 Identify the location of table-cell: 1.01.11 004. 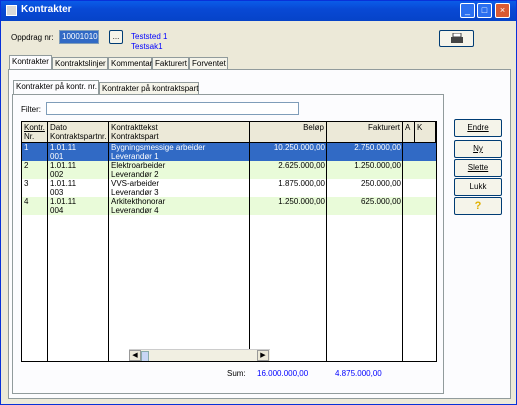
(78, 206).